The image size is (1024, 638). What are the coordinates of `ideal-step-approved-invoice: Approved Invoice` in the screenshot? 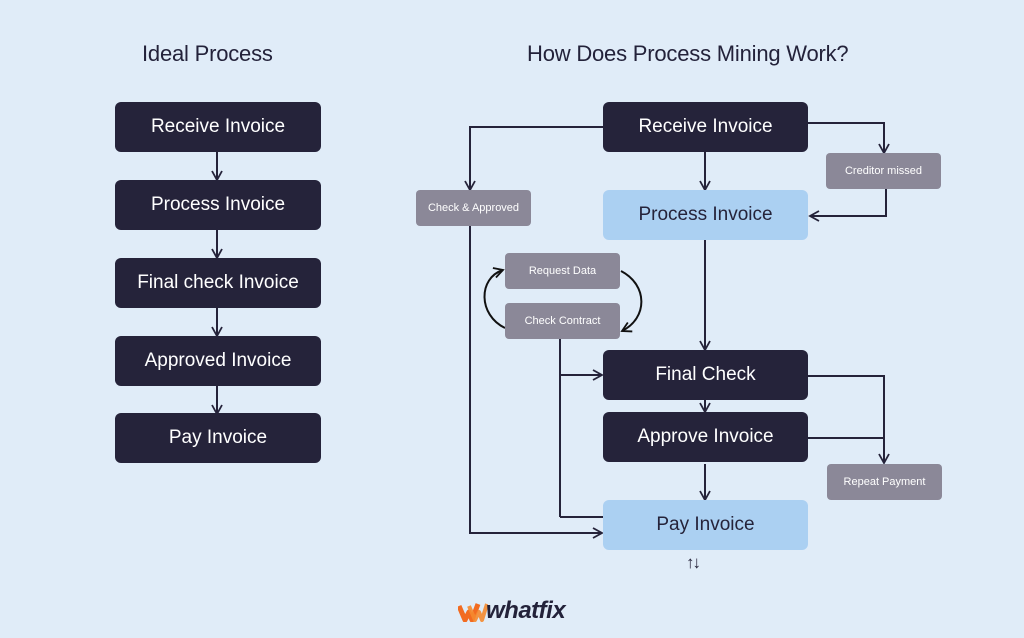 It's located at (218, 361).